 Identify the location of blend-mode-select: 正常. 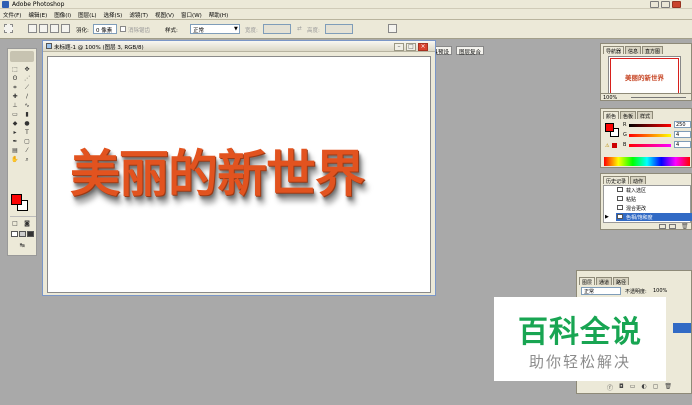
(601, 291).